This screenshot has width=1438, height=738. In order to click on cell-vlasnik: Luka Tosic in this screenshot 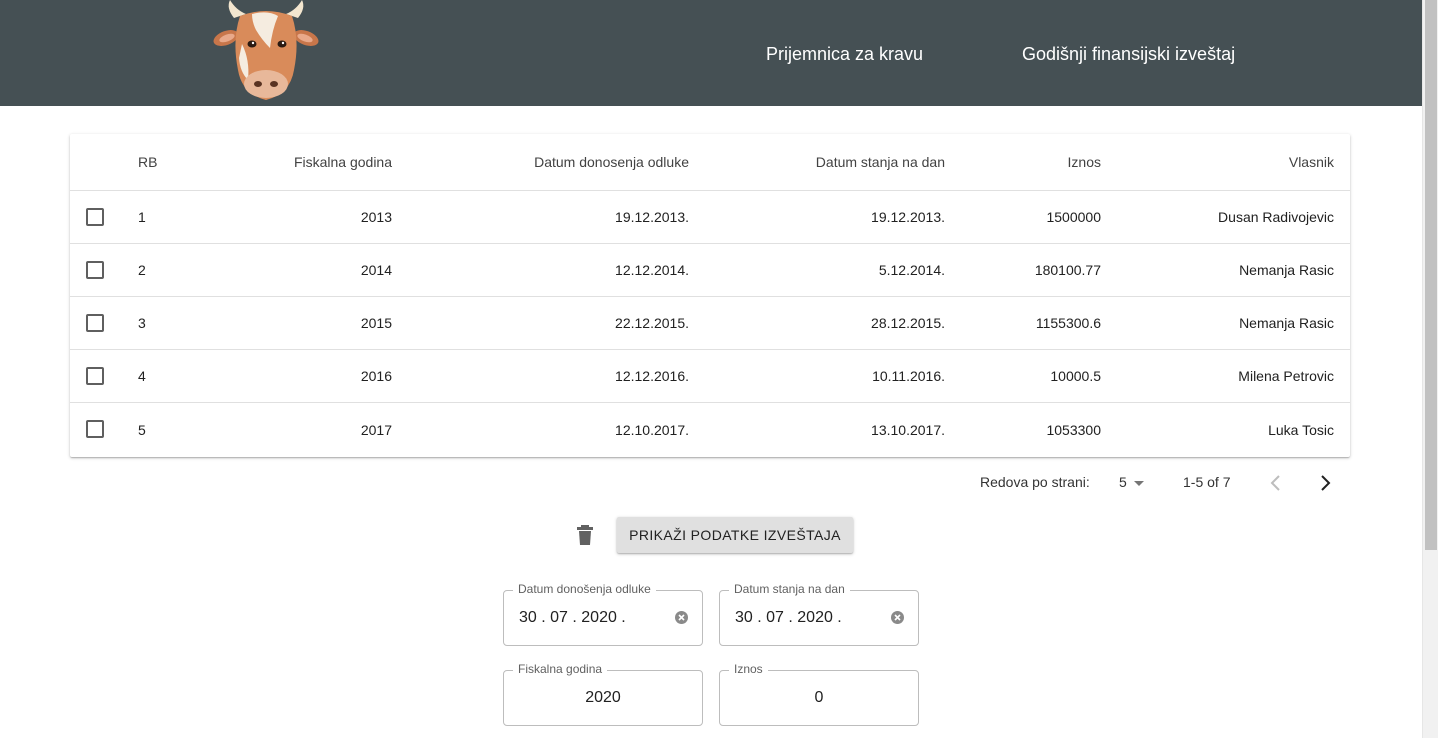, I will do `click(1301, 429)`.